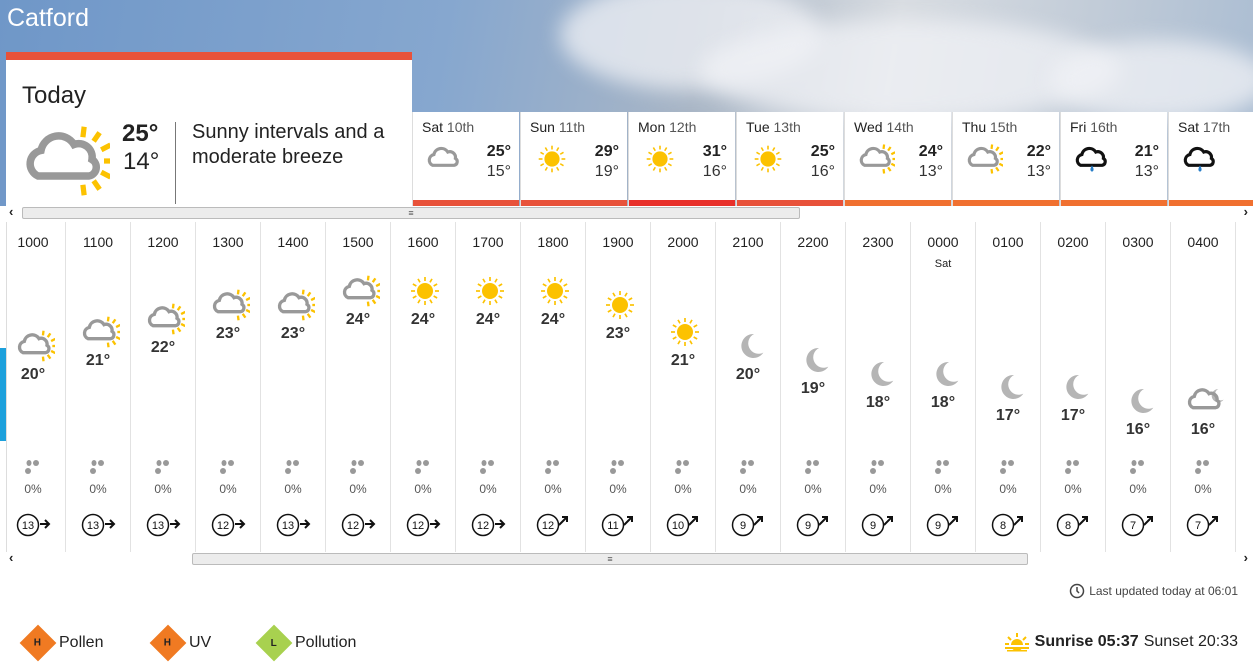 The height and width of the screenshot is (667, 1253). I want to click on hour-column-2100: 2100 20° 0% 9, so click(748, 387).